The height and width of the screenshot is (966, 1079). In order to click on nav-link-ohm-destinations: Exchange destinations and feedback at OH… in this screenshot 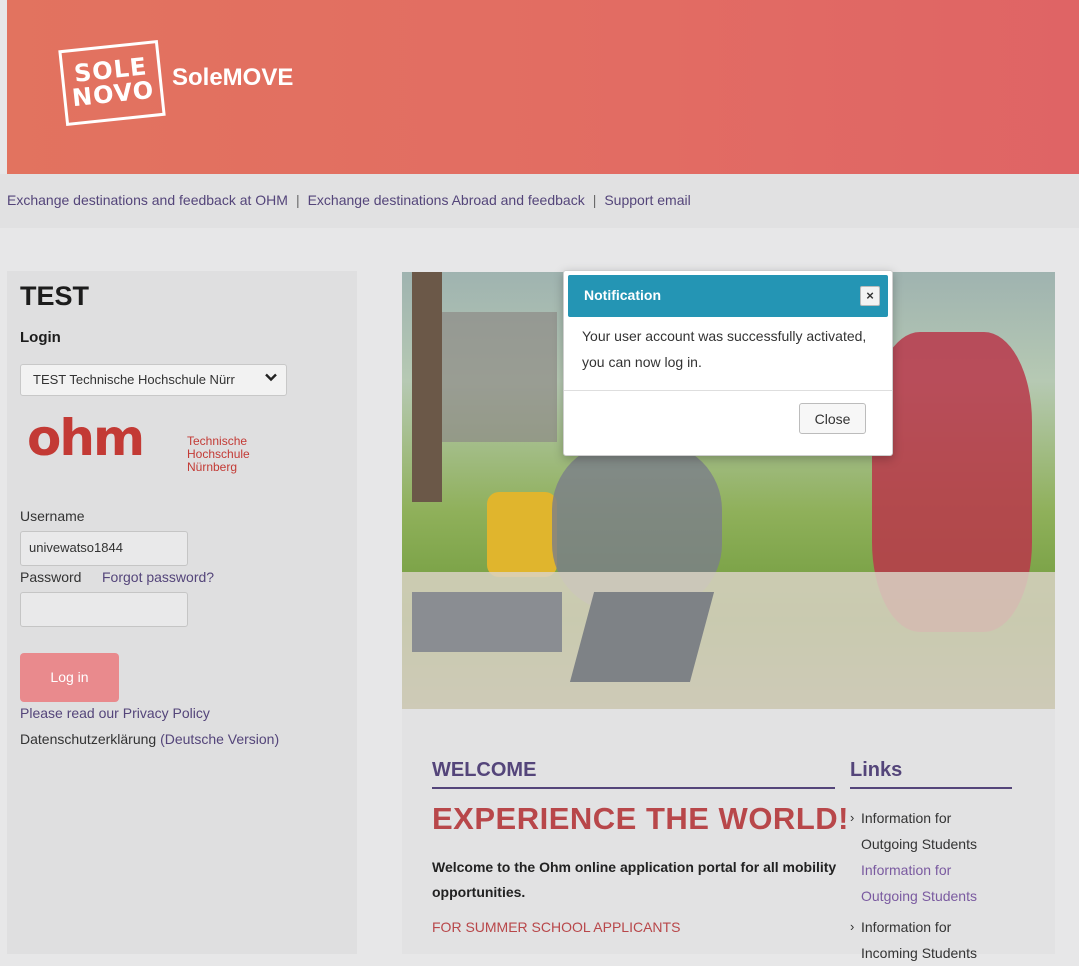, I will do `click(147, 200)`.